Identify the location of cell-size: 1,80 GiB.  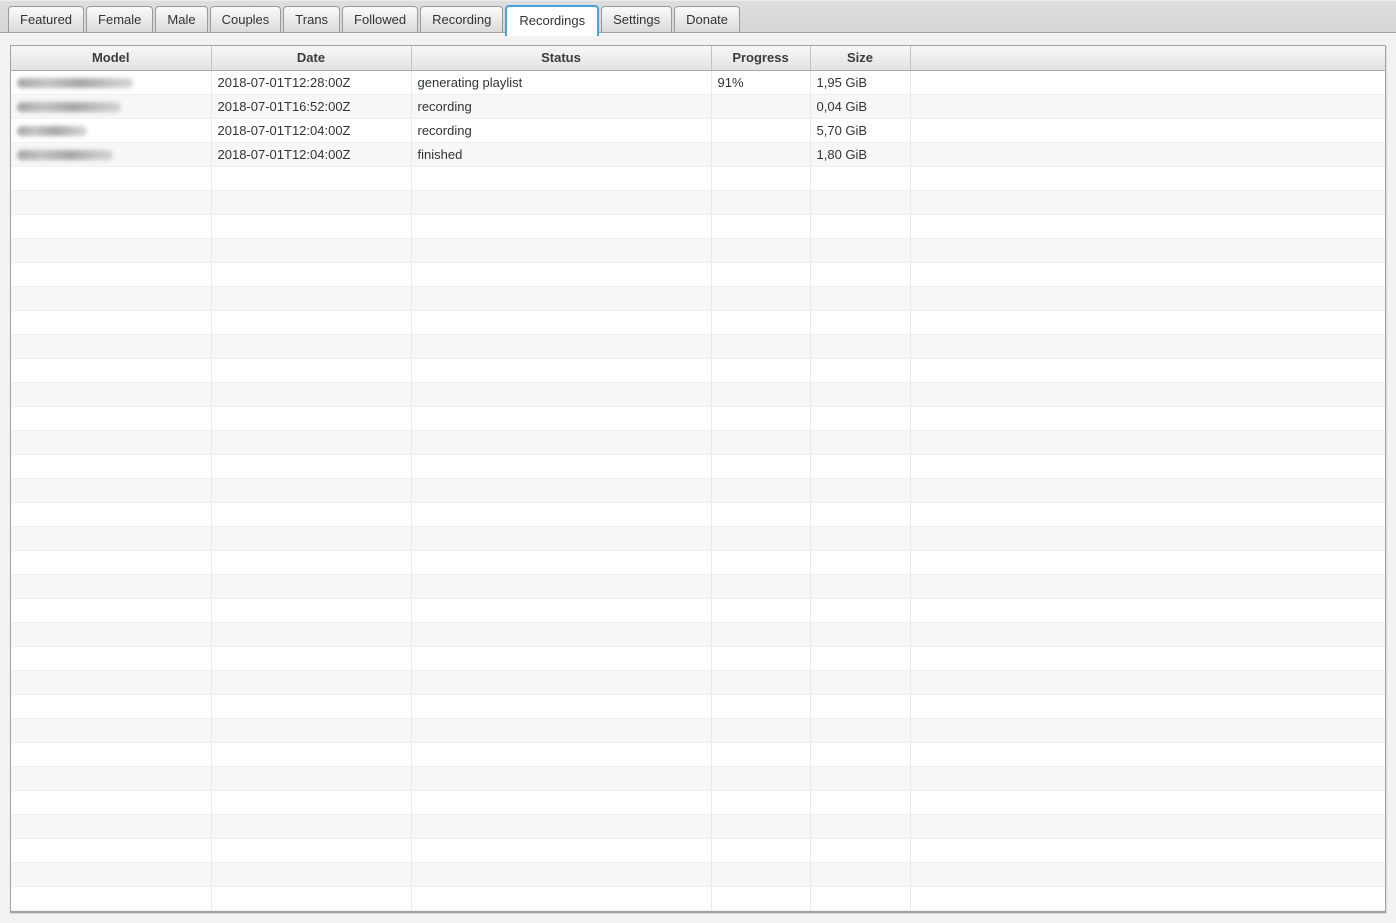
(860, 154).